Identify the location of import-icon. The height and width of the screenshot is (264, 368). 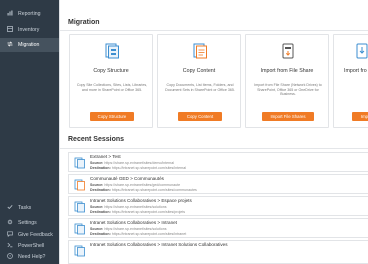
(362, 51).